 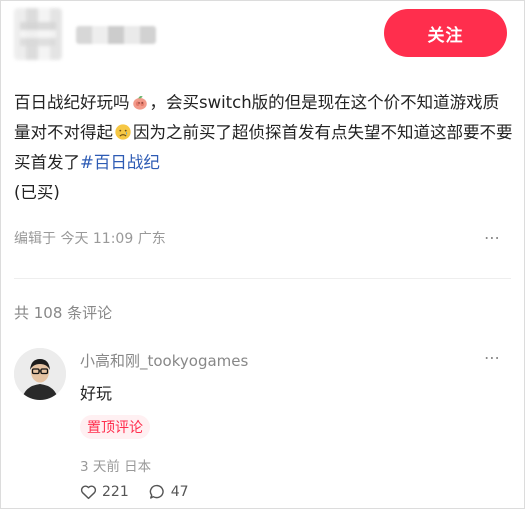 I want to click on divider, so click(x=262, y=278).